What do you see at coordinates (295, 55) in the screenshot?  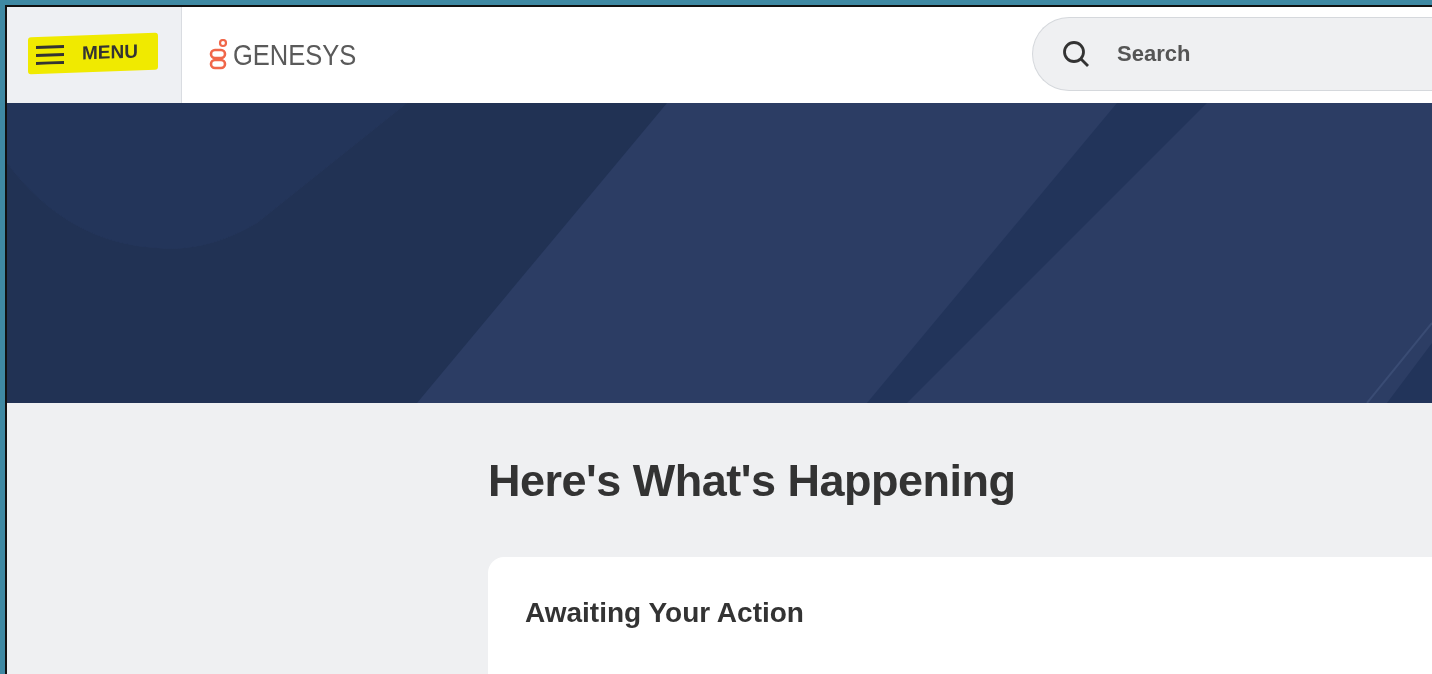 I see `logo-text: GENESYS` at bounding box center [295, 55].